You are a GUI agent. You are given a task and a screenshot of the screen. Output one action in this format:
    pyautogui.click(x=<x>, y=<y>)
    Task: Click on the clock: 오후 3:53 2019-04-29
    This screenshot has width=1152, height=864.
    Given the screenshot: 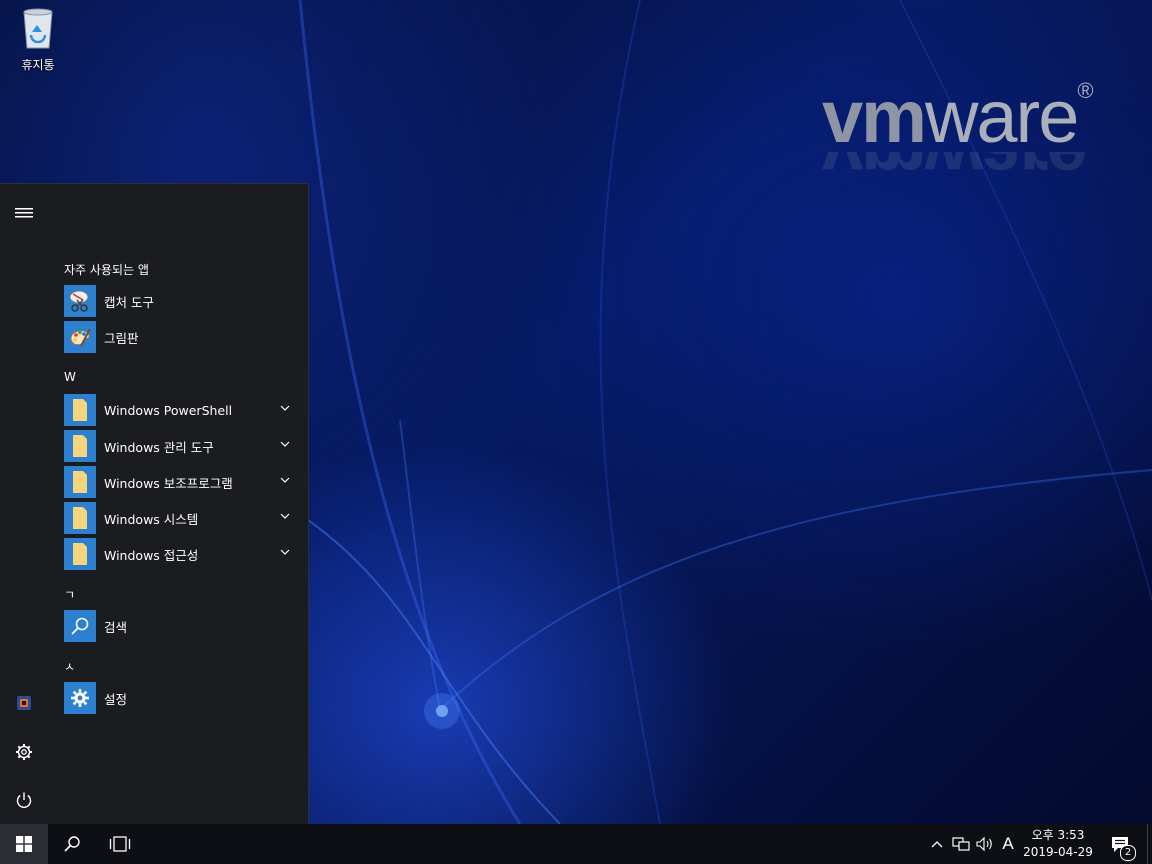 What is the action you would take?
    pyautogui.click(x=1058, y=844)
    